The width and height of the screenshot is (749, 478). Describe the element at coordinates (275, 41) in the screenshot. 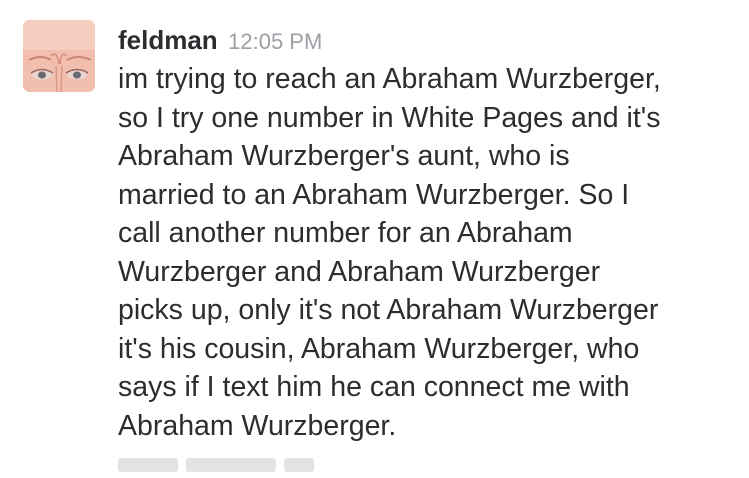

I see `message-timestamp: 12:05 PM` at that location.